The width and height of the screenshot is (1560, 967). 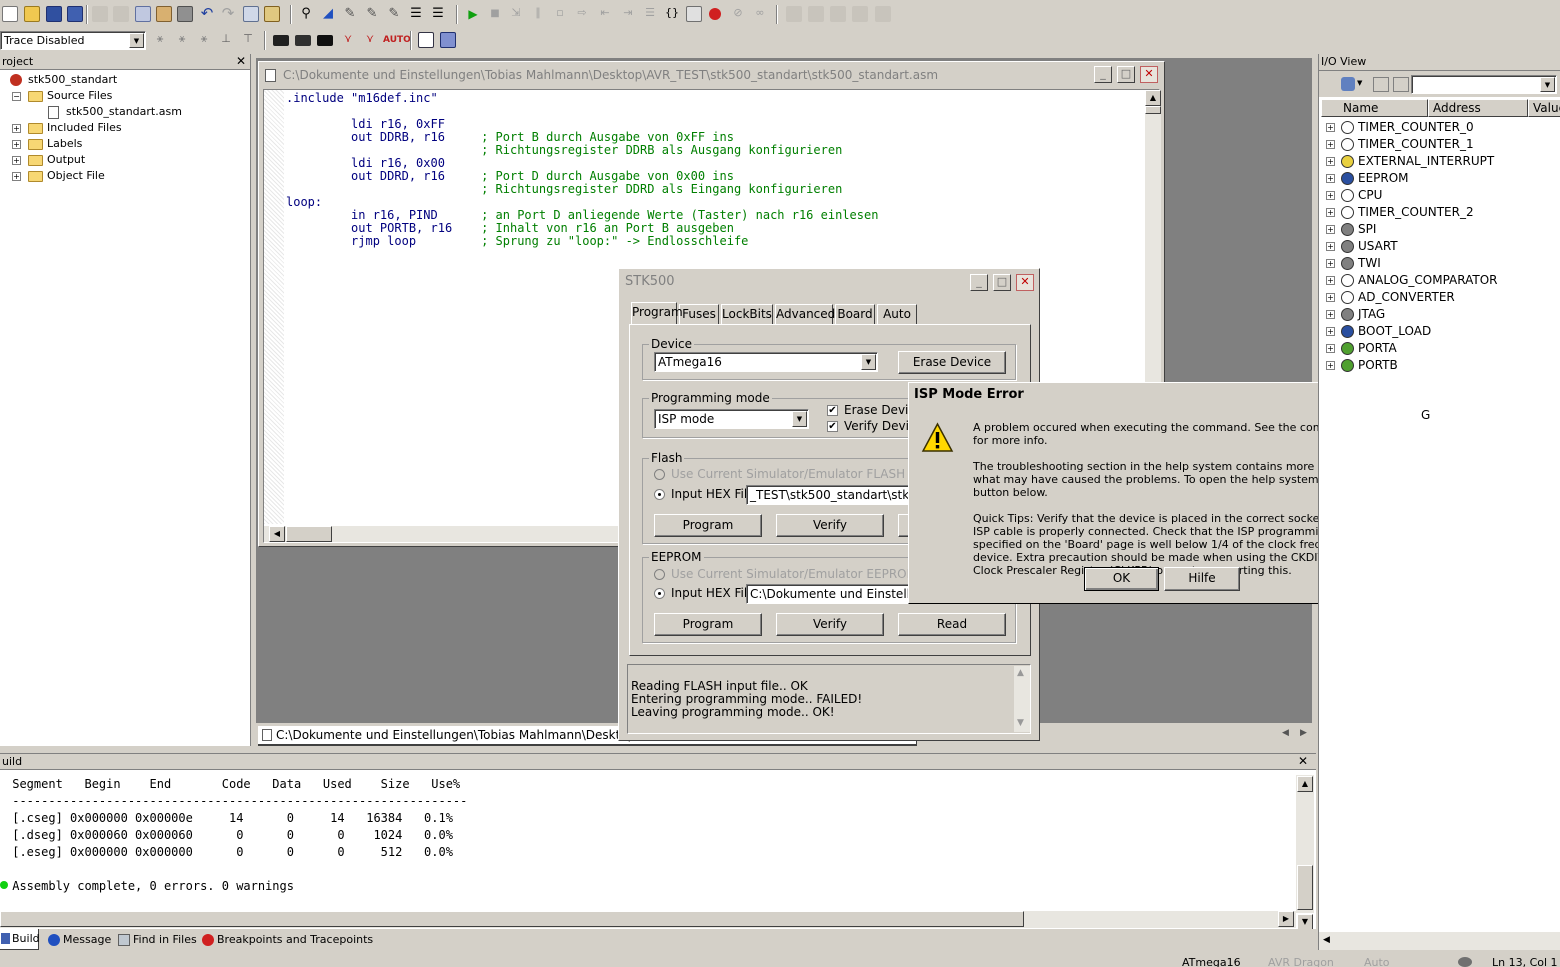 I want to click on cut-icon, so click(x=121, y=14).